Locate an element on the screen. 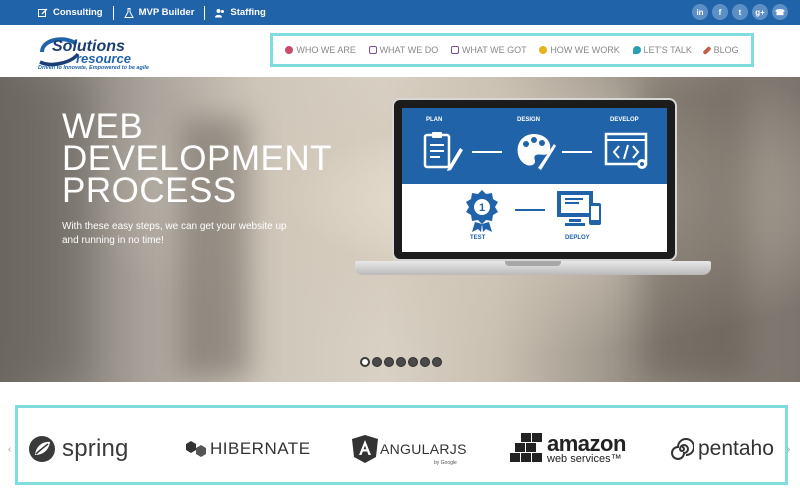  nav-item-label: WHAT WE DO is located at coordinates (409, 50).